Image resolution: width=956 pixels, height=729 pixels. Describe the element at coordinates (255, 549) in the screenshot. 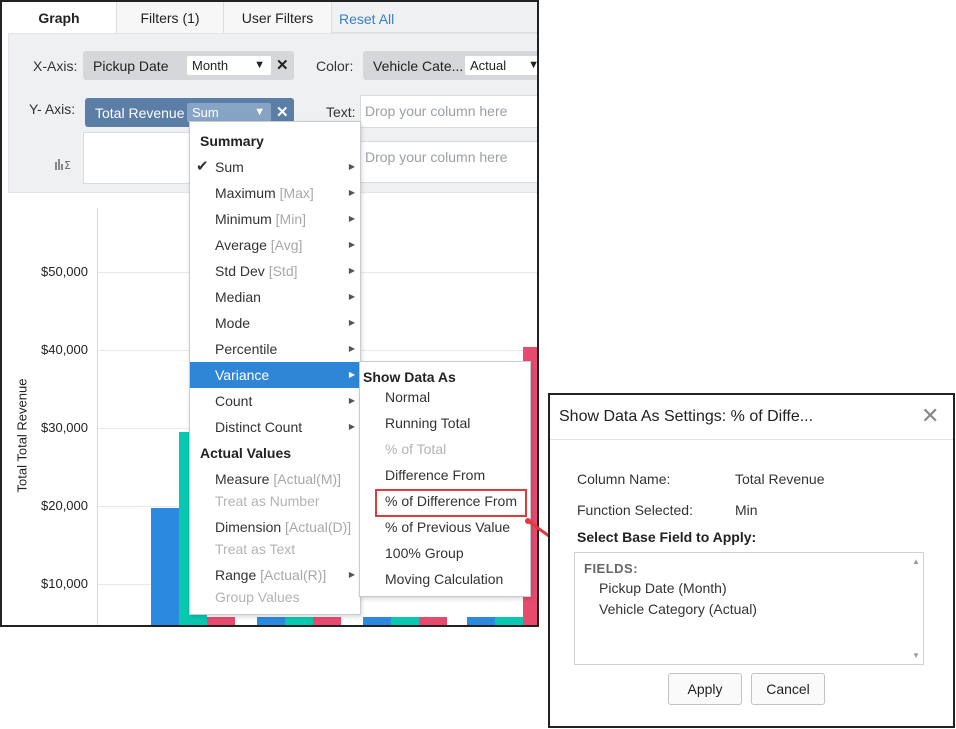

I see `menu-item-label: Treat as Text` at that location.